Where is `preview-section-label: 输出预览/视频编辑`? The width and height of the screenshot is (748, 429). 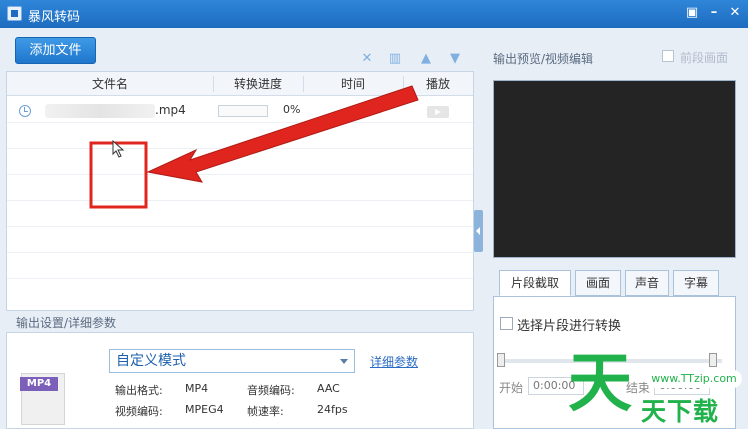
preview-section-label: 输出预览/视频编辑 is located at coordinates (543, 59).